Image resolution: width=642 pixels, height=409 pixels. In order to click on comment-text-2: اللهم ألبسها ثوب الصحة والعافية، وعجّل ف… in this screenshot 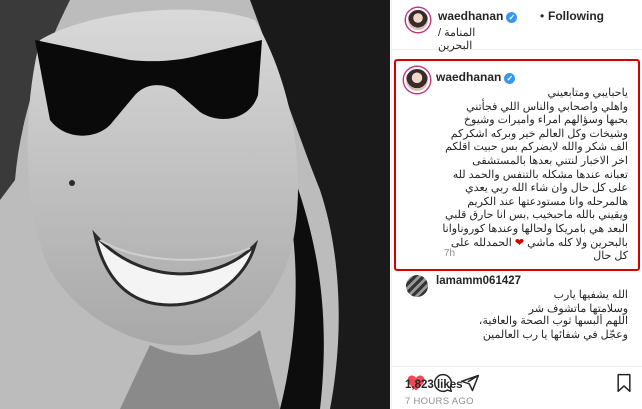, I will do `click(553, 328)`.